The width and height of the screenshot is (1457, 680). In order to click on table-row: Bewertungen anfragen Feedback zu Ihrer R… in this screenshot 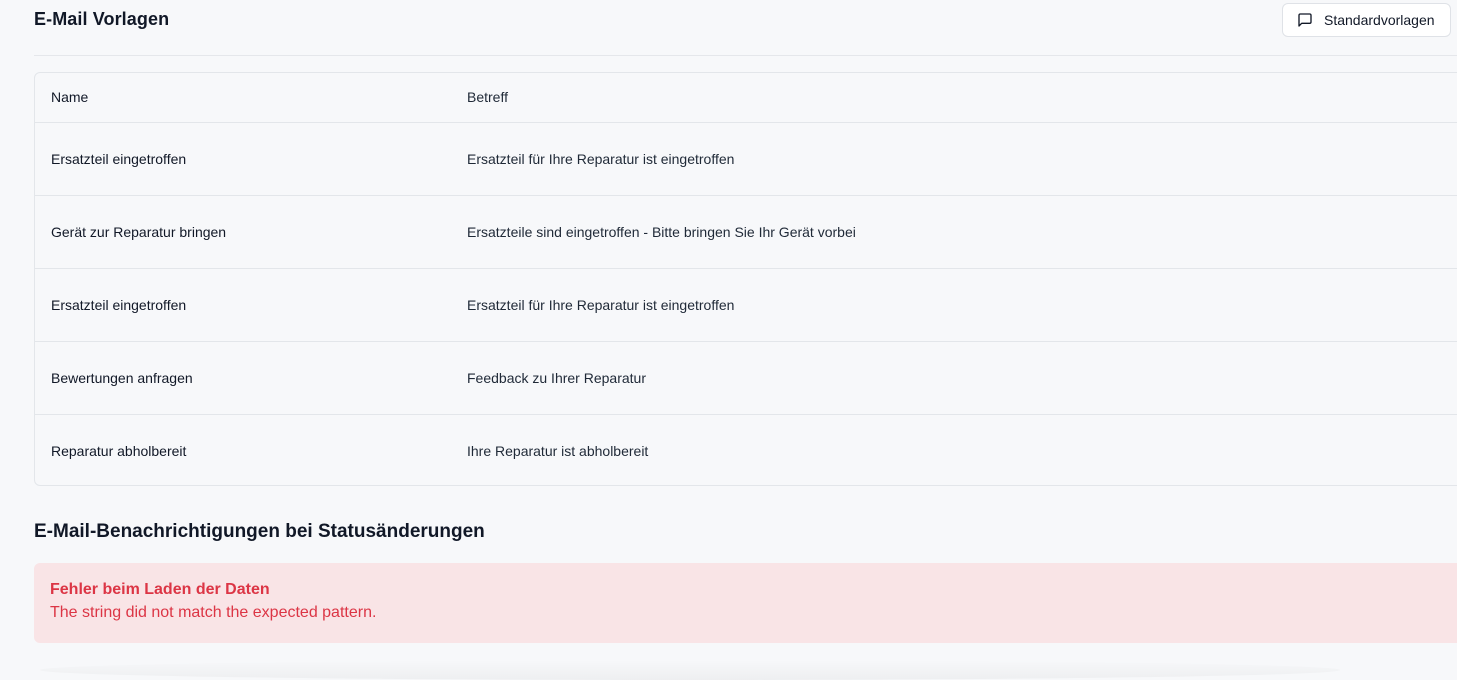, I will do `click(746, 378)`.